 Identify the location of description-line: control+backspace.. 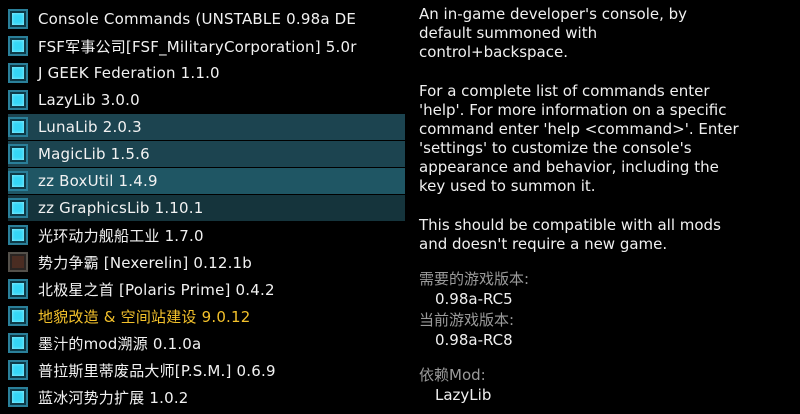
(493, 52).